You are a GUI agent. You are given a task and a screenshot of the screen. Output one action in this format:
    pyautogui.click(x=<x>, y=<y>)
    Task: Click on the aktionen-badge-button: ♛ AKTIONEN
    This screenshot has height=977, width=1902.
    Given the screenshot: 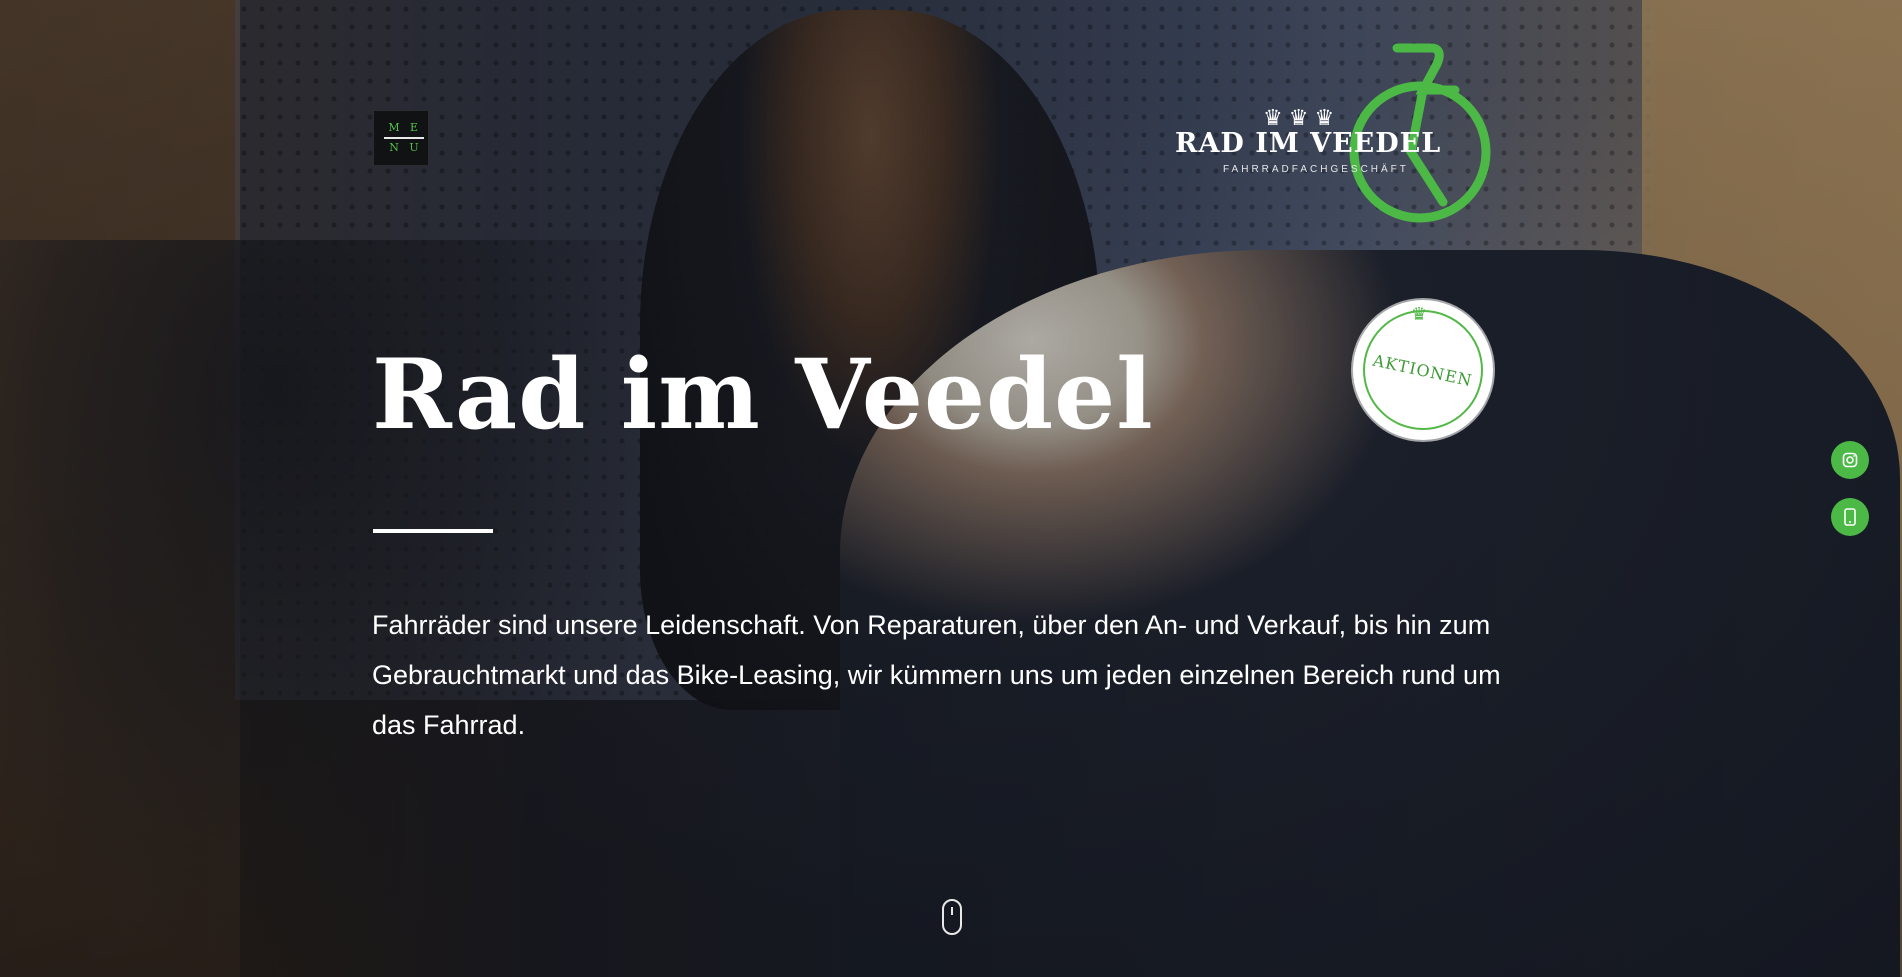 What is the action you would take?
    pyautogui.click(x=1423, y=370)
    